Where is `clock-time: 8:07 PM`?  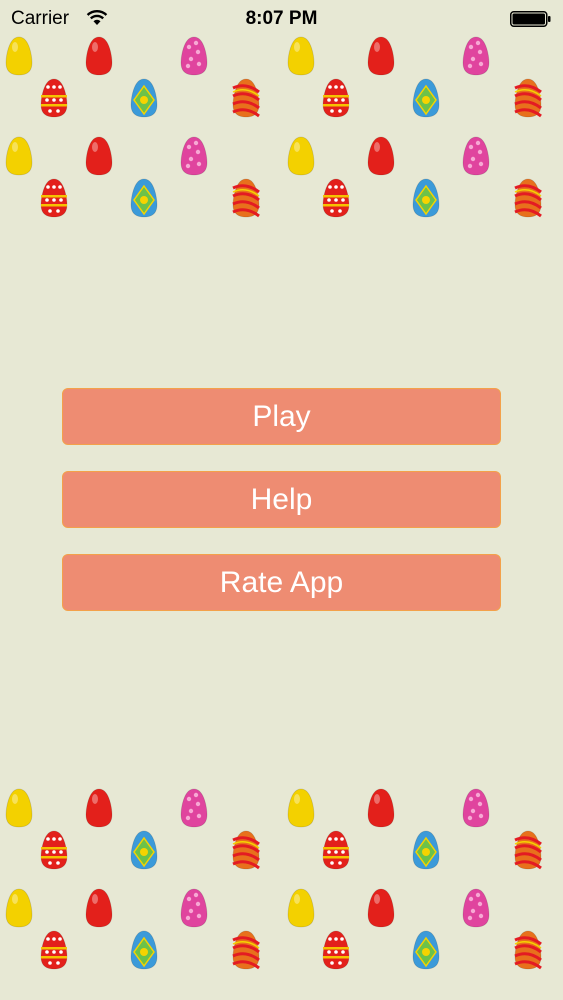 clock-time: 8:07 PM is located at coordinates (281, 18).